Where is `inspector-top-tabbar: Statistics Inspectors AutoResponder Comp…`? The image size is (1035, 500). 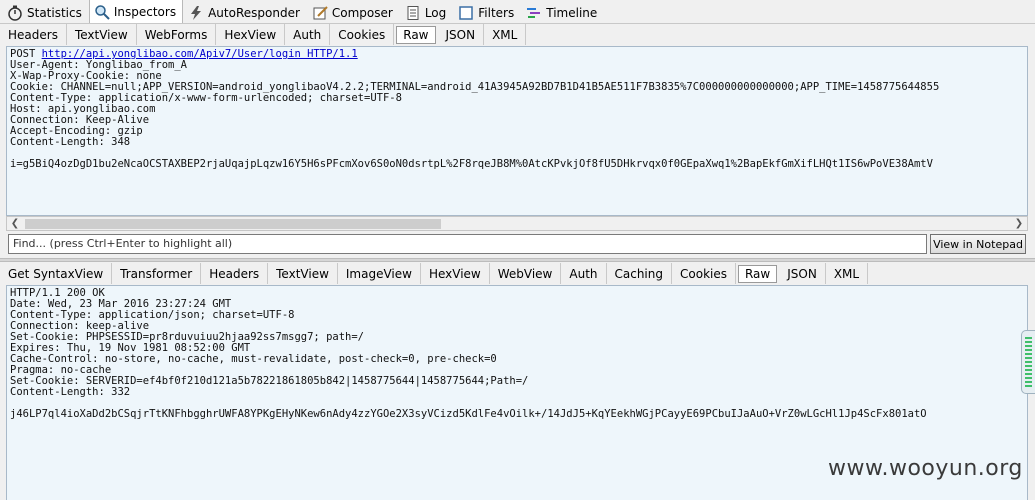
inspector-top-tabbar: Statistics Inspectors AutoResponder Comp… is located at coordinates (517, 12).